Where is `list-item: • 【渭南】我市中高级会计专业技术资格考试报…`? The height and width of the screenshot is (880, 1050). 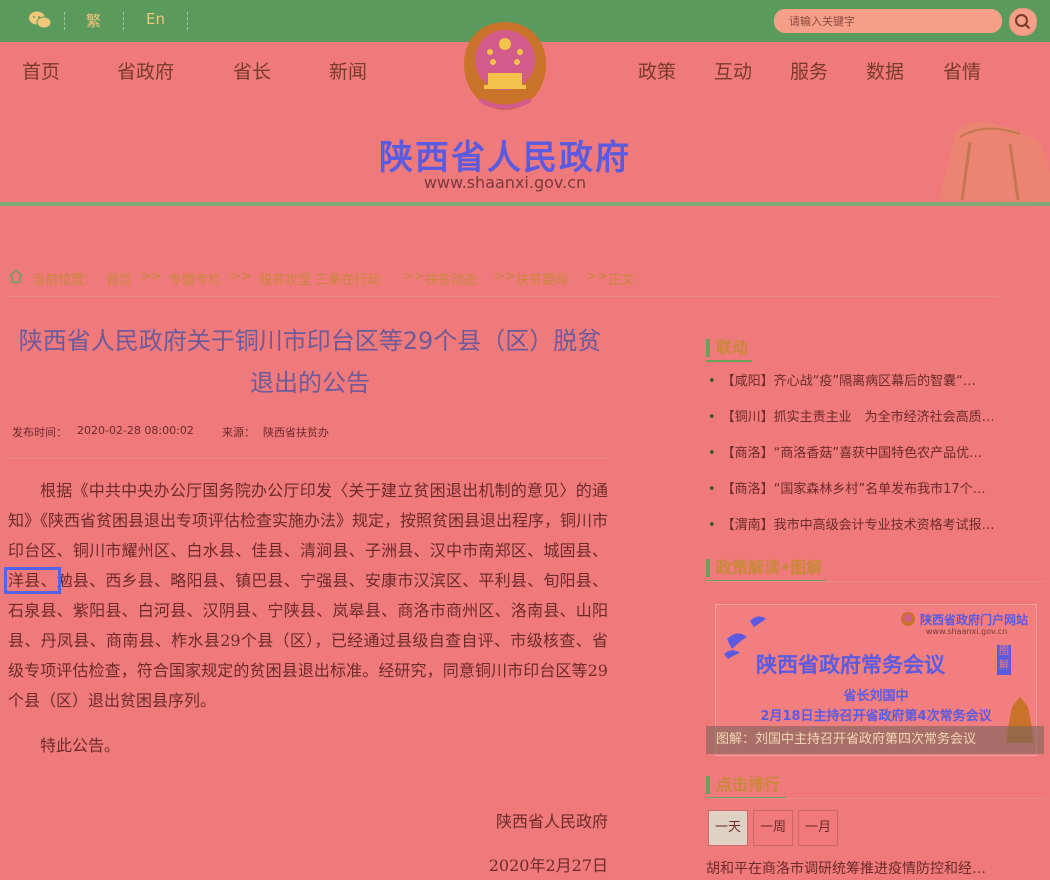
list-item: • 【渭南】我市中高级会计专业技术资格考试报… is located at coordinates (876, 526).